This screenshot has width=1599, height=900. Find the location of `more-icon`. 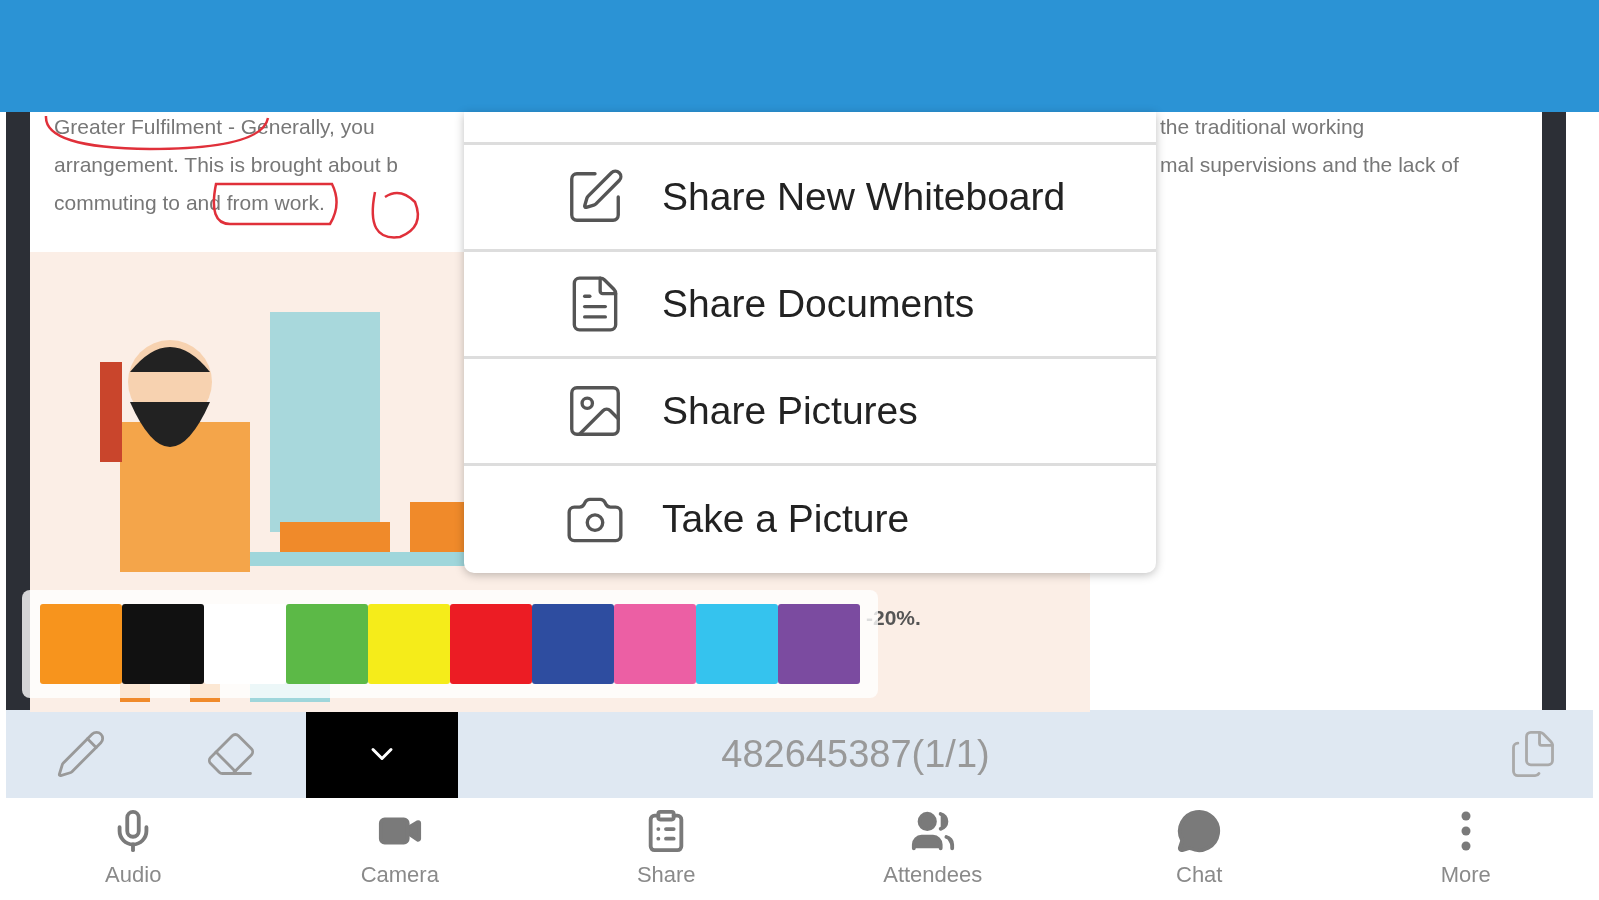

more-icon is located at coordinates (1465, 830).